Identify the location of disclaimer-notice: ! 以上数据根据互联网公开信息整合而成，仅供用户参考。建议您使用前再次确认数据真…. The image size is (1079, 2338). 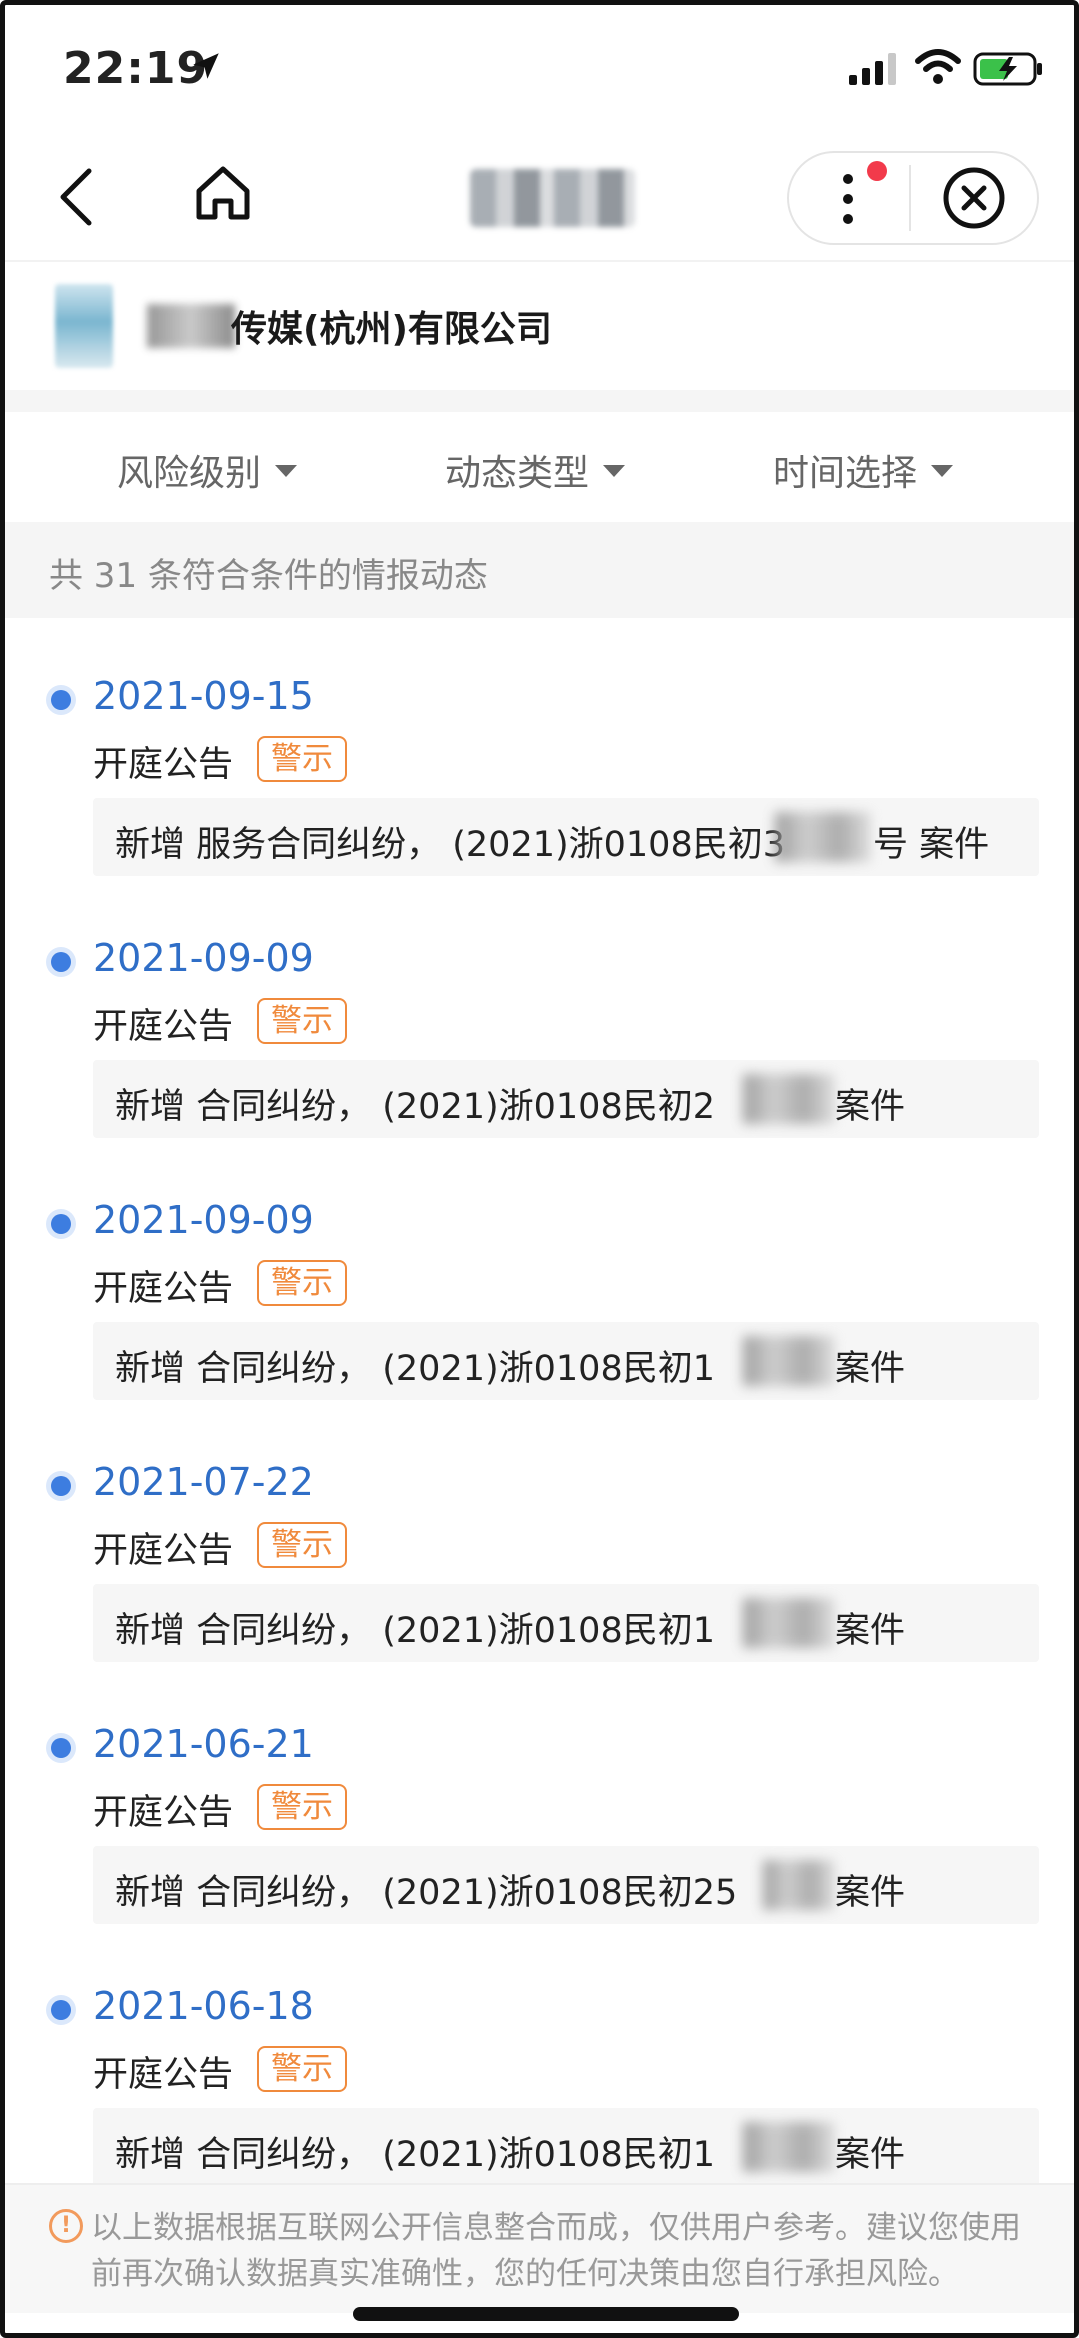
(539, 2248).